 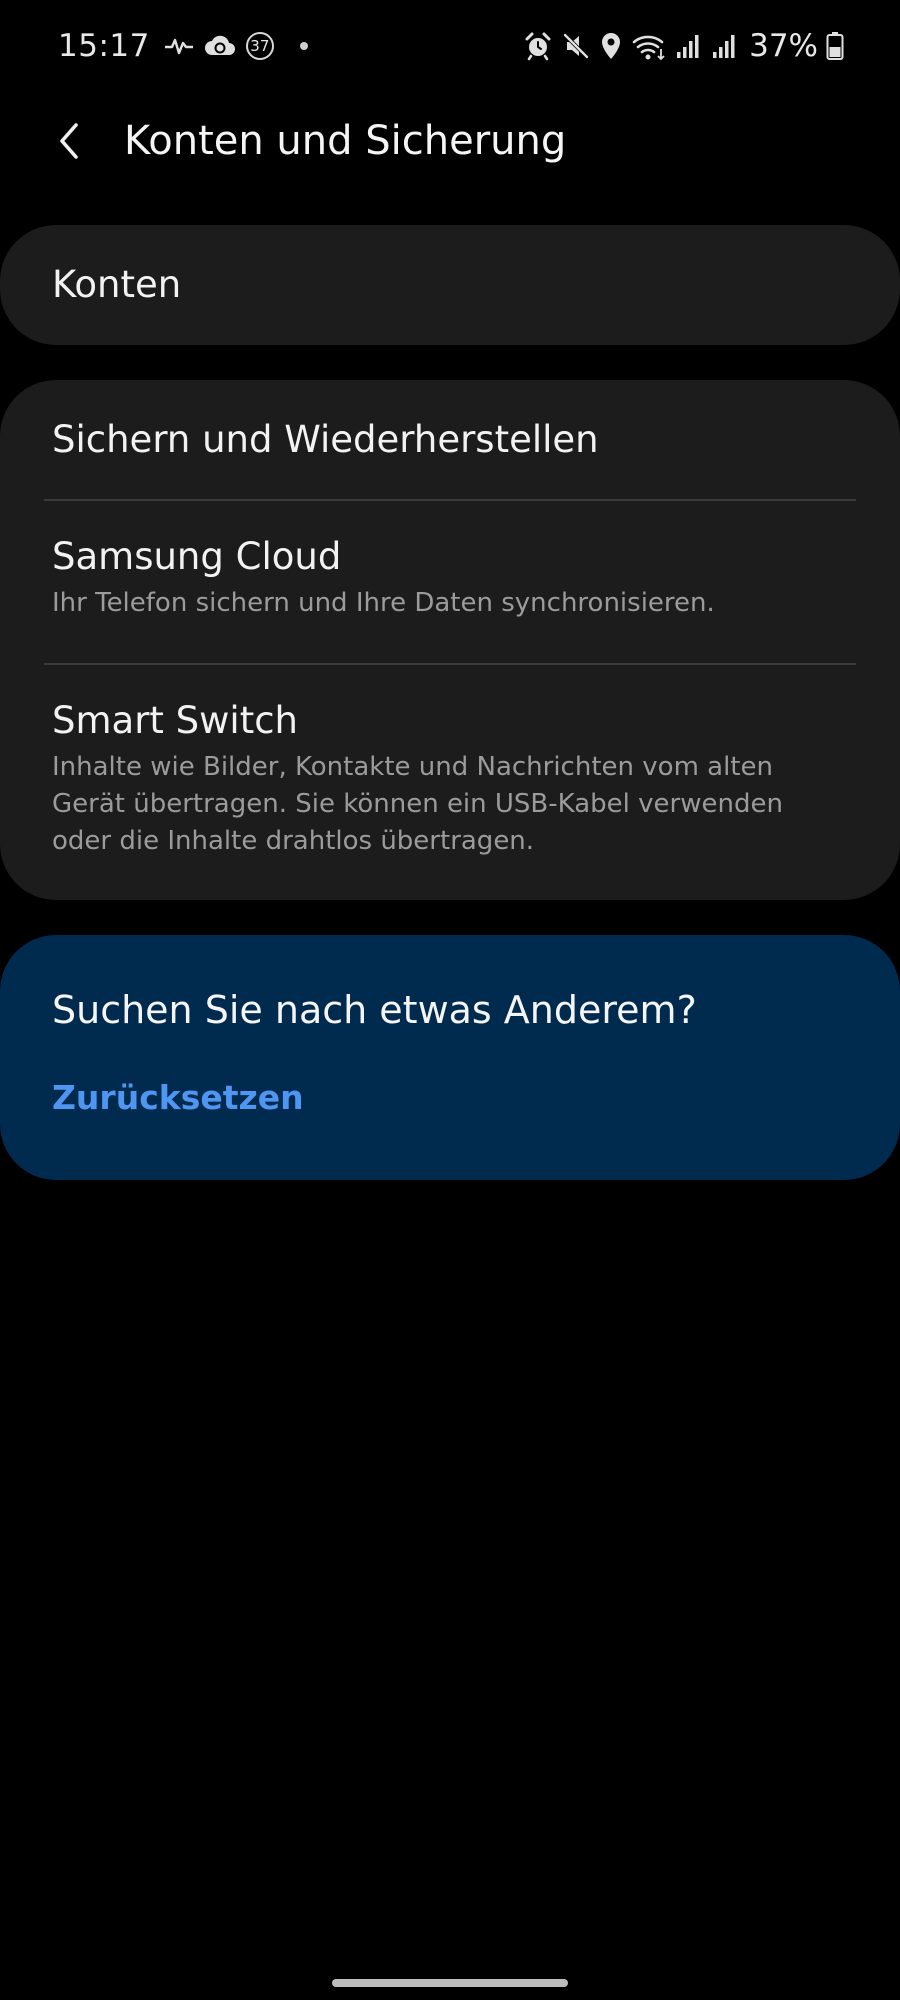 I want to click on mute-icon, so click(x=576, y=46).